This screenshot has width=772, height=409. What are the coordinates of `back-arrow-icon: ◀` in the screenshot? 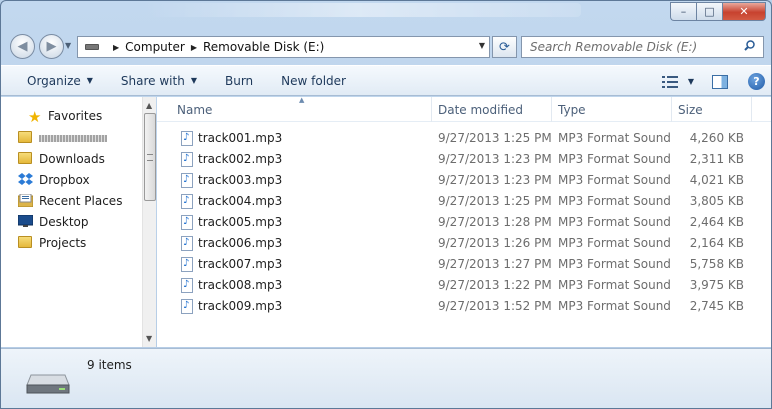 It's located at (22, 46).